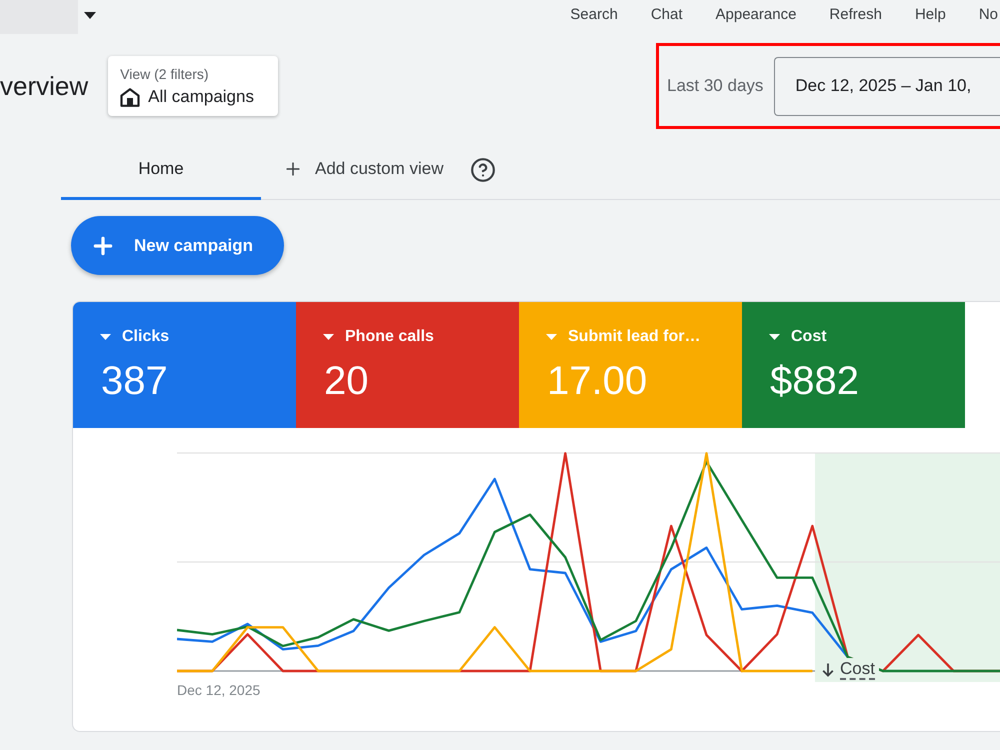  I want to click on new-campaign-button: New campaign, so click(177, 245).